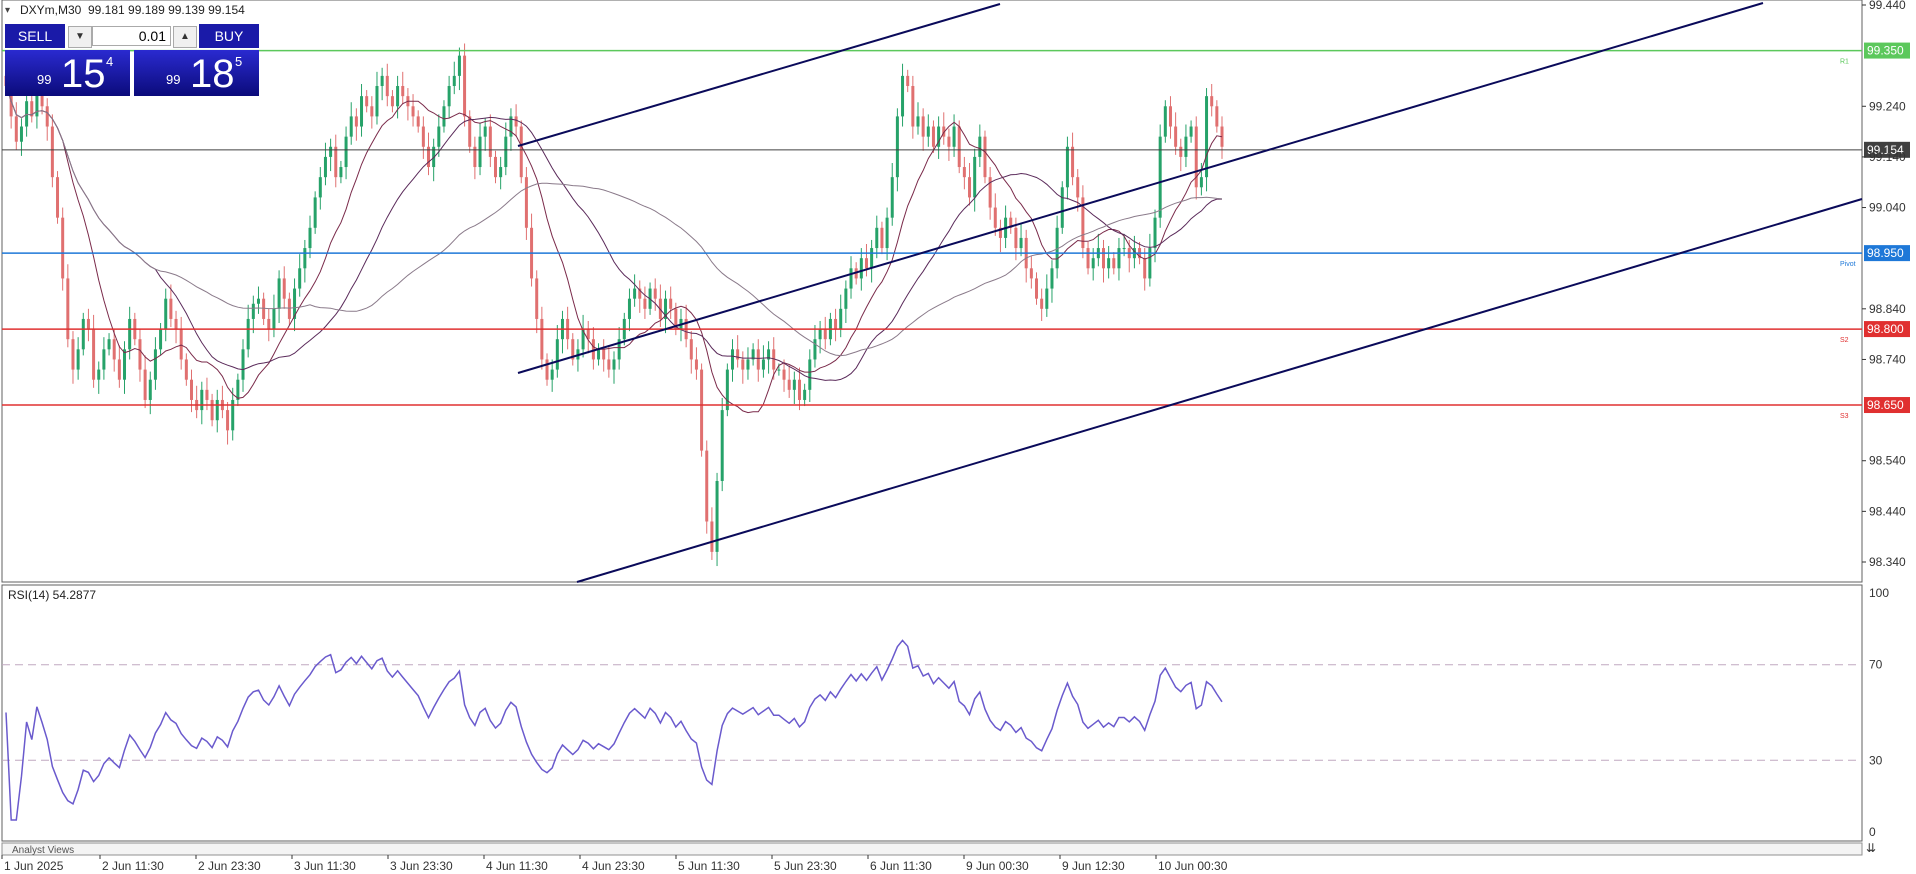  Describe the element at coordinates (35, 36) in the screenshot. I see `sell-button: SELL` at that location.